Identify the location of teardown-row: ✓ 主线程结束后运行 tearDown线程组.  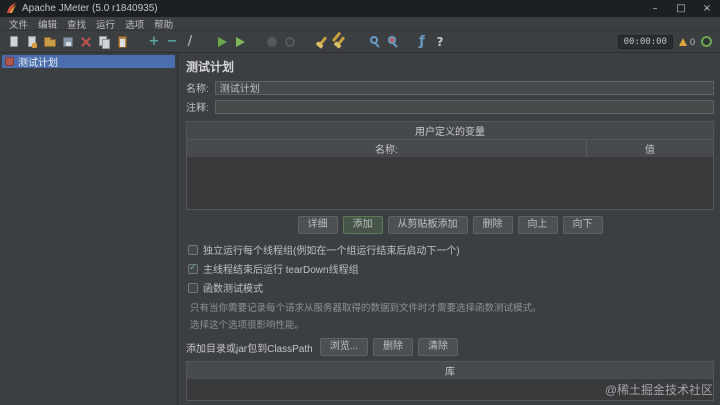
(451, 268).